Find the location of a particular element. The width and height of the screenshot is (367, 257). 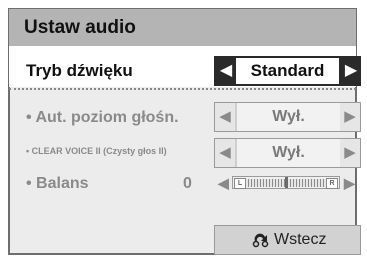

balance-slider: L R is located at coordinates (286, 182).